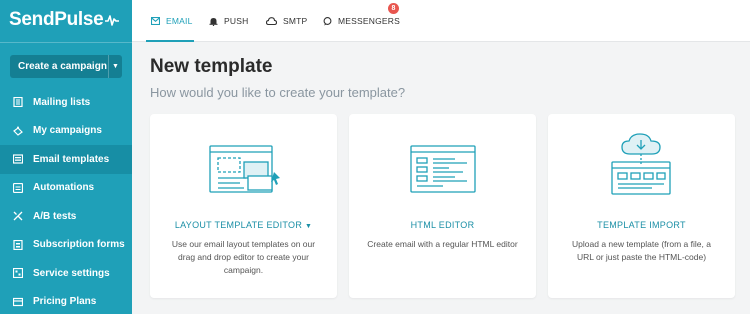 The image size is (750, 314). What do you see at coordinates (56, 19) in the screenshot?
I see `logo-text: SendPulse` at bounding box center [56, 19].